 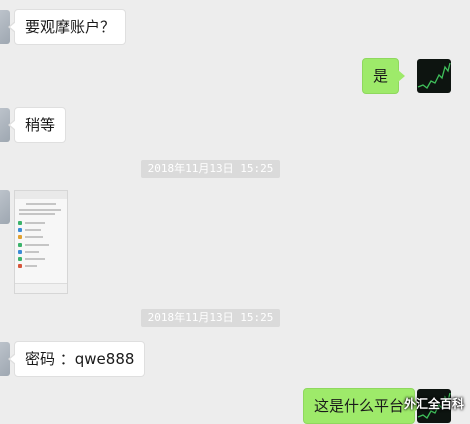 I want to click on message-bubble-received: 密码 ：qwe888, so click(x=76, y=359).